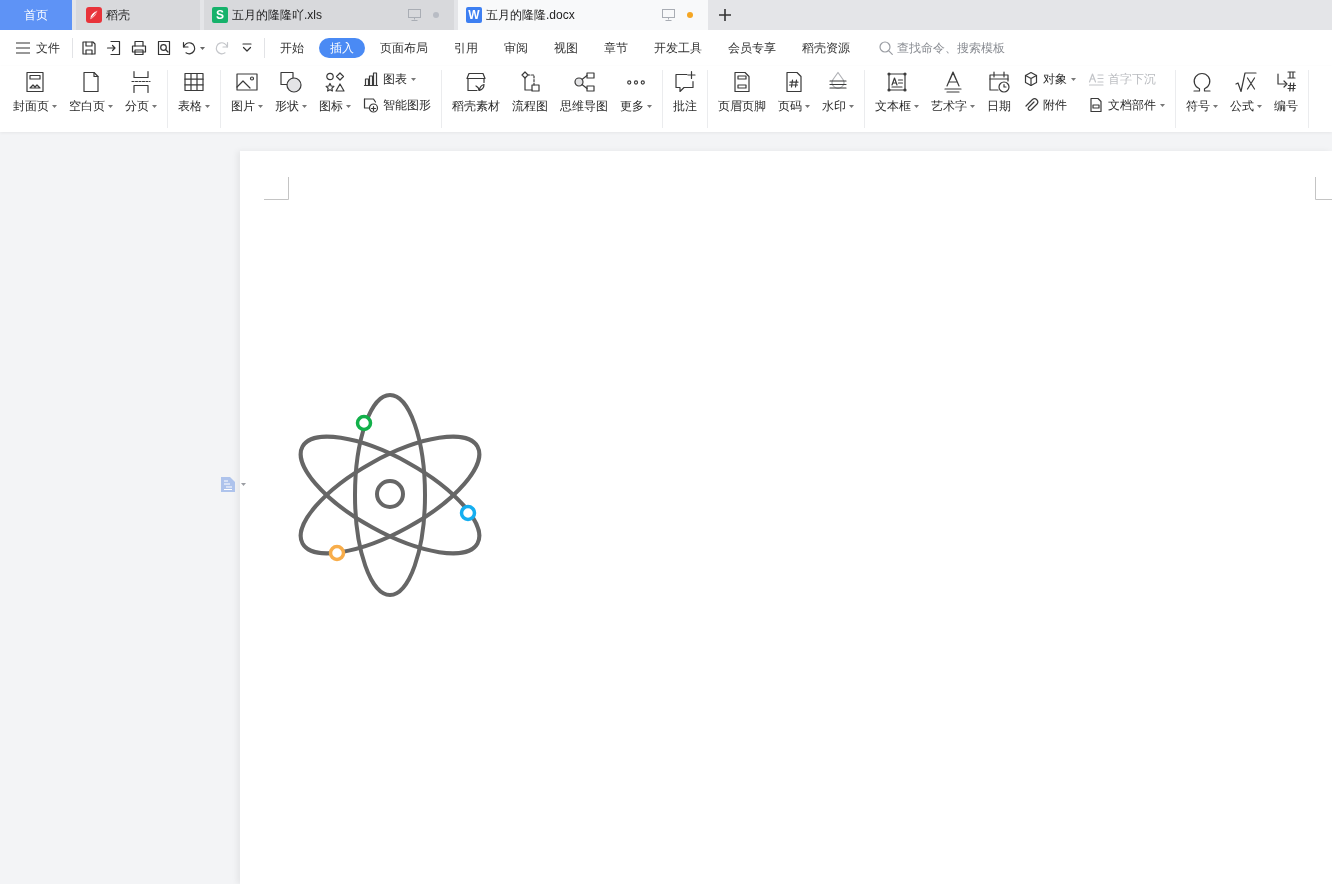  Describe the element at coordinates (742, 99) in the screenshot. I see `ribbon-button: 页眉页脚` at that location.